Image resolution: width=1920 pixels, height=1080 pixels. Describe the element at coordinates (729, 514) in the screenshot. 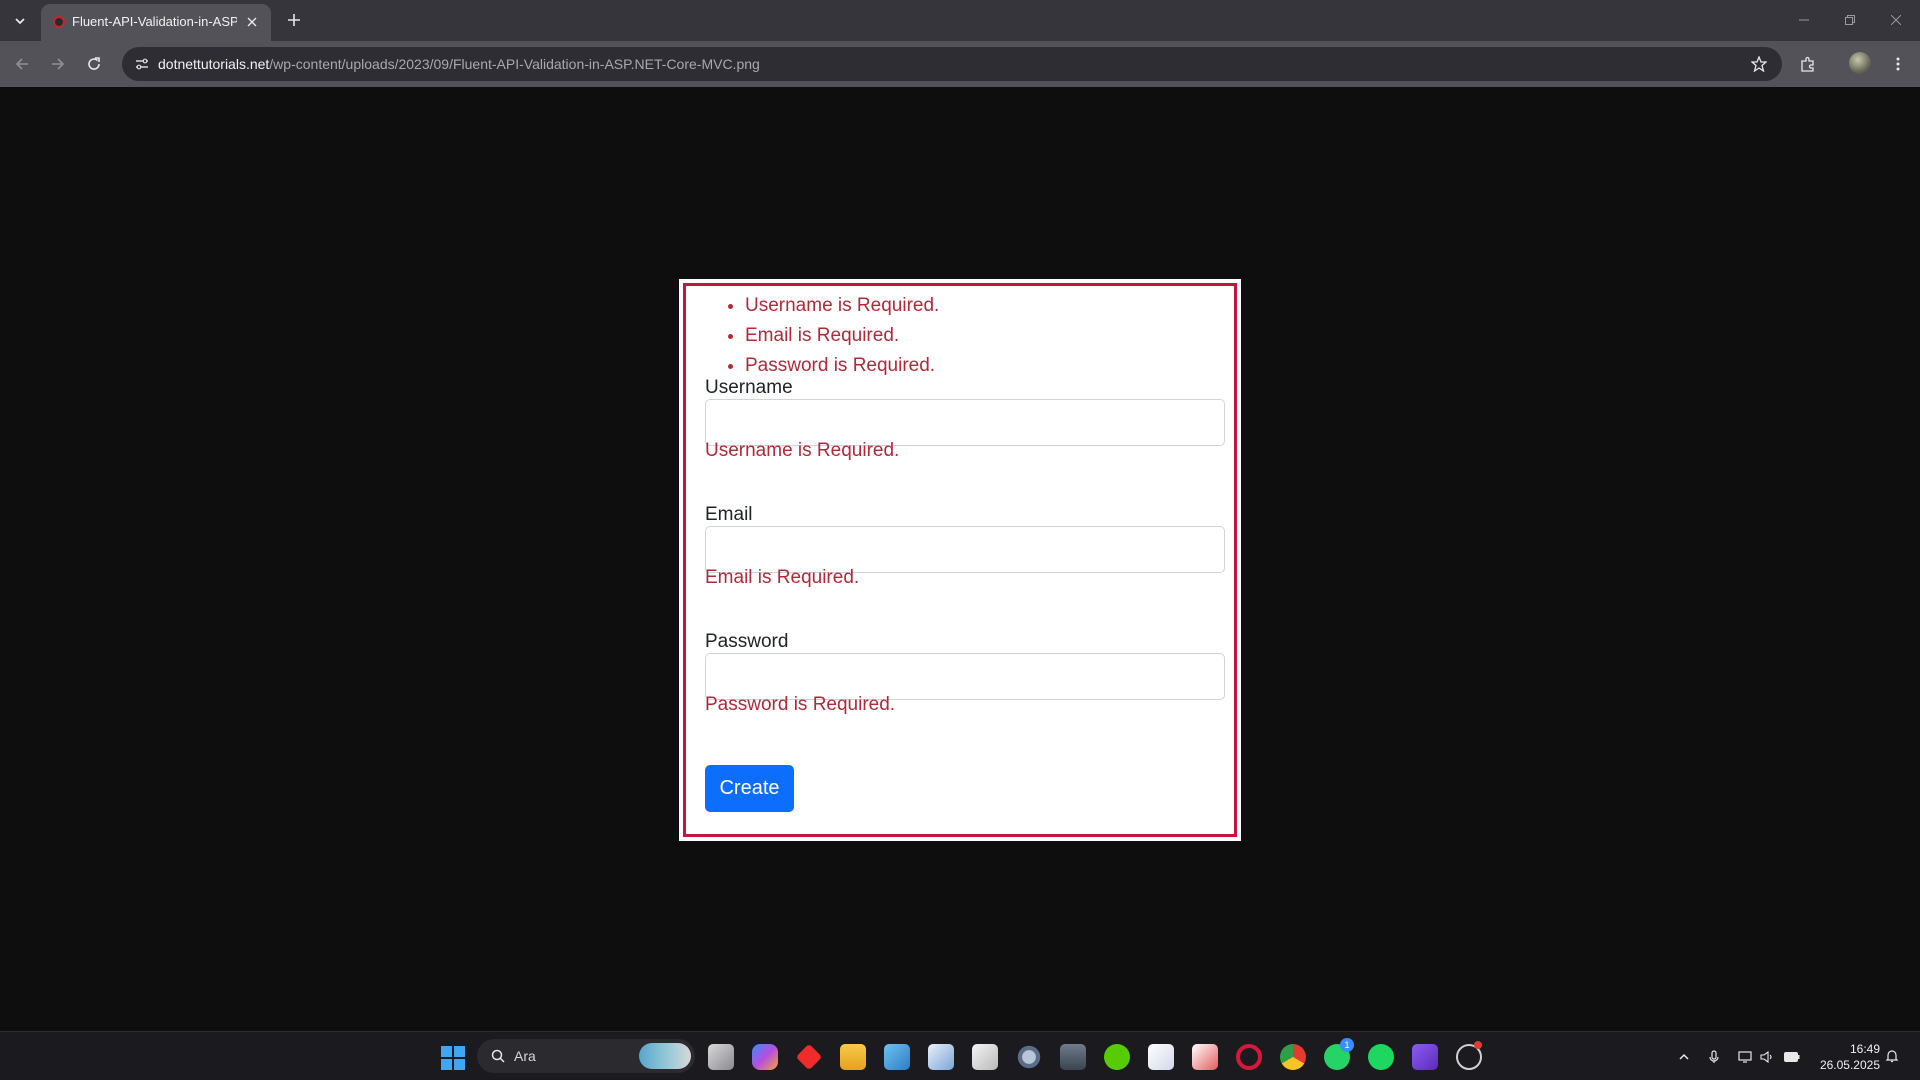

I see `email-label: Email` at that location.